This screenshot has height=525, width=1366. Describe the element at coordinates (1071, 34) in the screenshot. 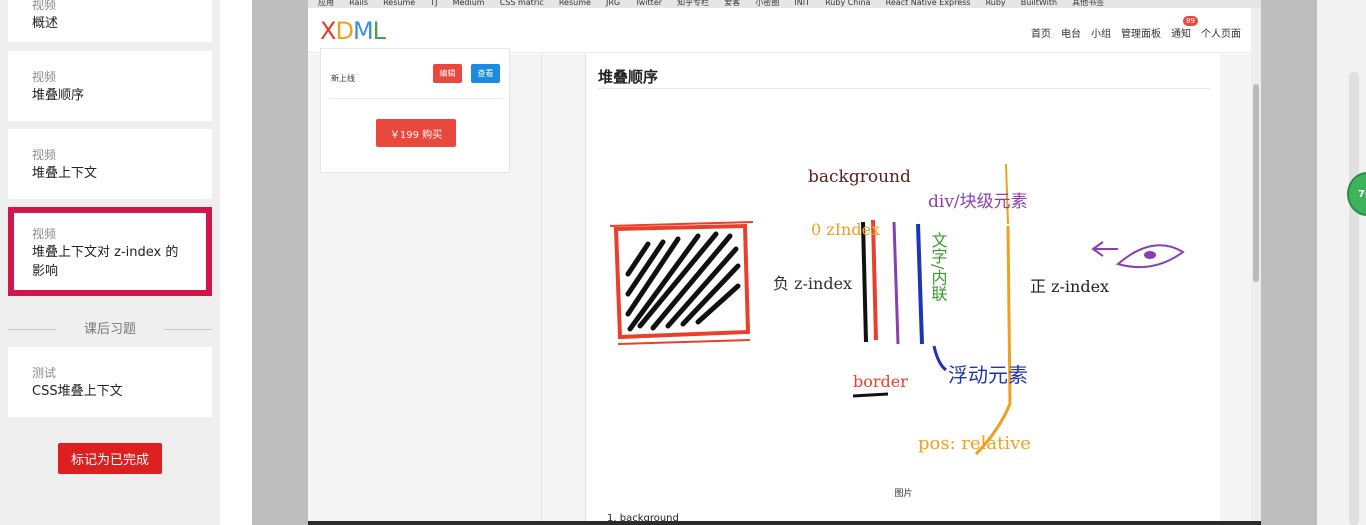

I see `nav-radio: 电台` at that location.